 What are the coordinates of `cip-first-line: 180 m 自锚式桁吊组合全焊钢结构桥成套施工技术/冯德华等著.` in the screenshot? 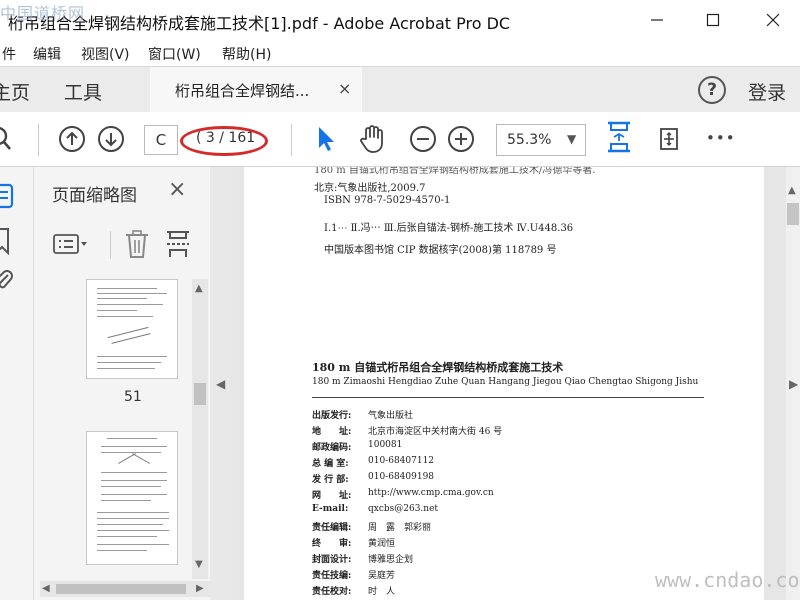 It's located at (455, 171).